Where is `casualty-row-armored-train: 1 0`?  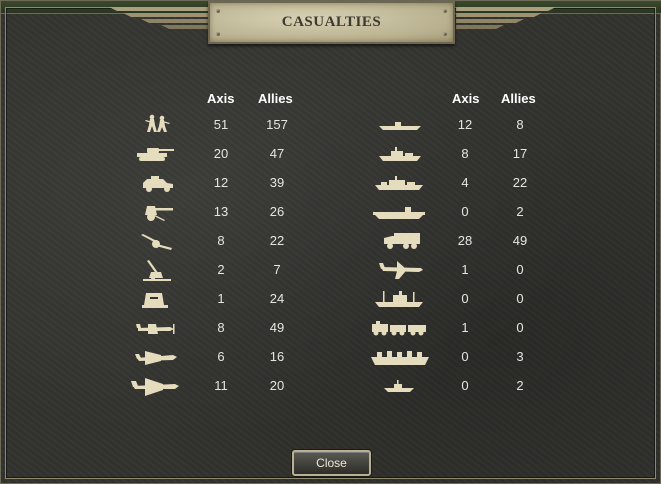
casualty-row-armored-train: 1 0 is located at coordinates (331, 330).